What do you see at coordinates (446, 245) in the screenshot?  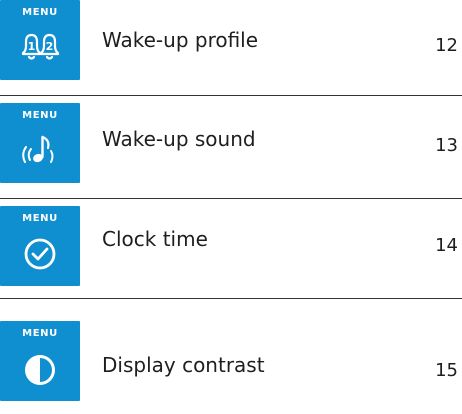 I see `page-number: 14` at bounding box center [446, 245].